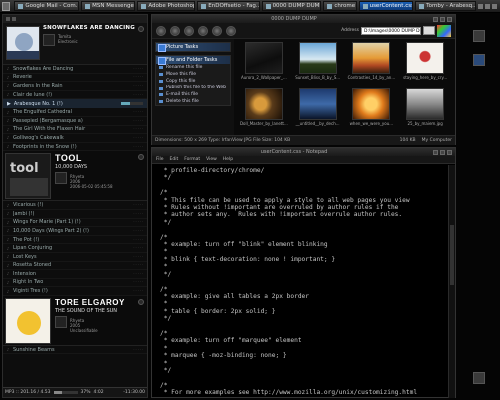  Describe the element at coordinates (303, 19) in the screenshot. I see `explorer-titlebar: 0000 DUMP DUMP` at that location.